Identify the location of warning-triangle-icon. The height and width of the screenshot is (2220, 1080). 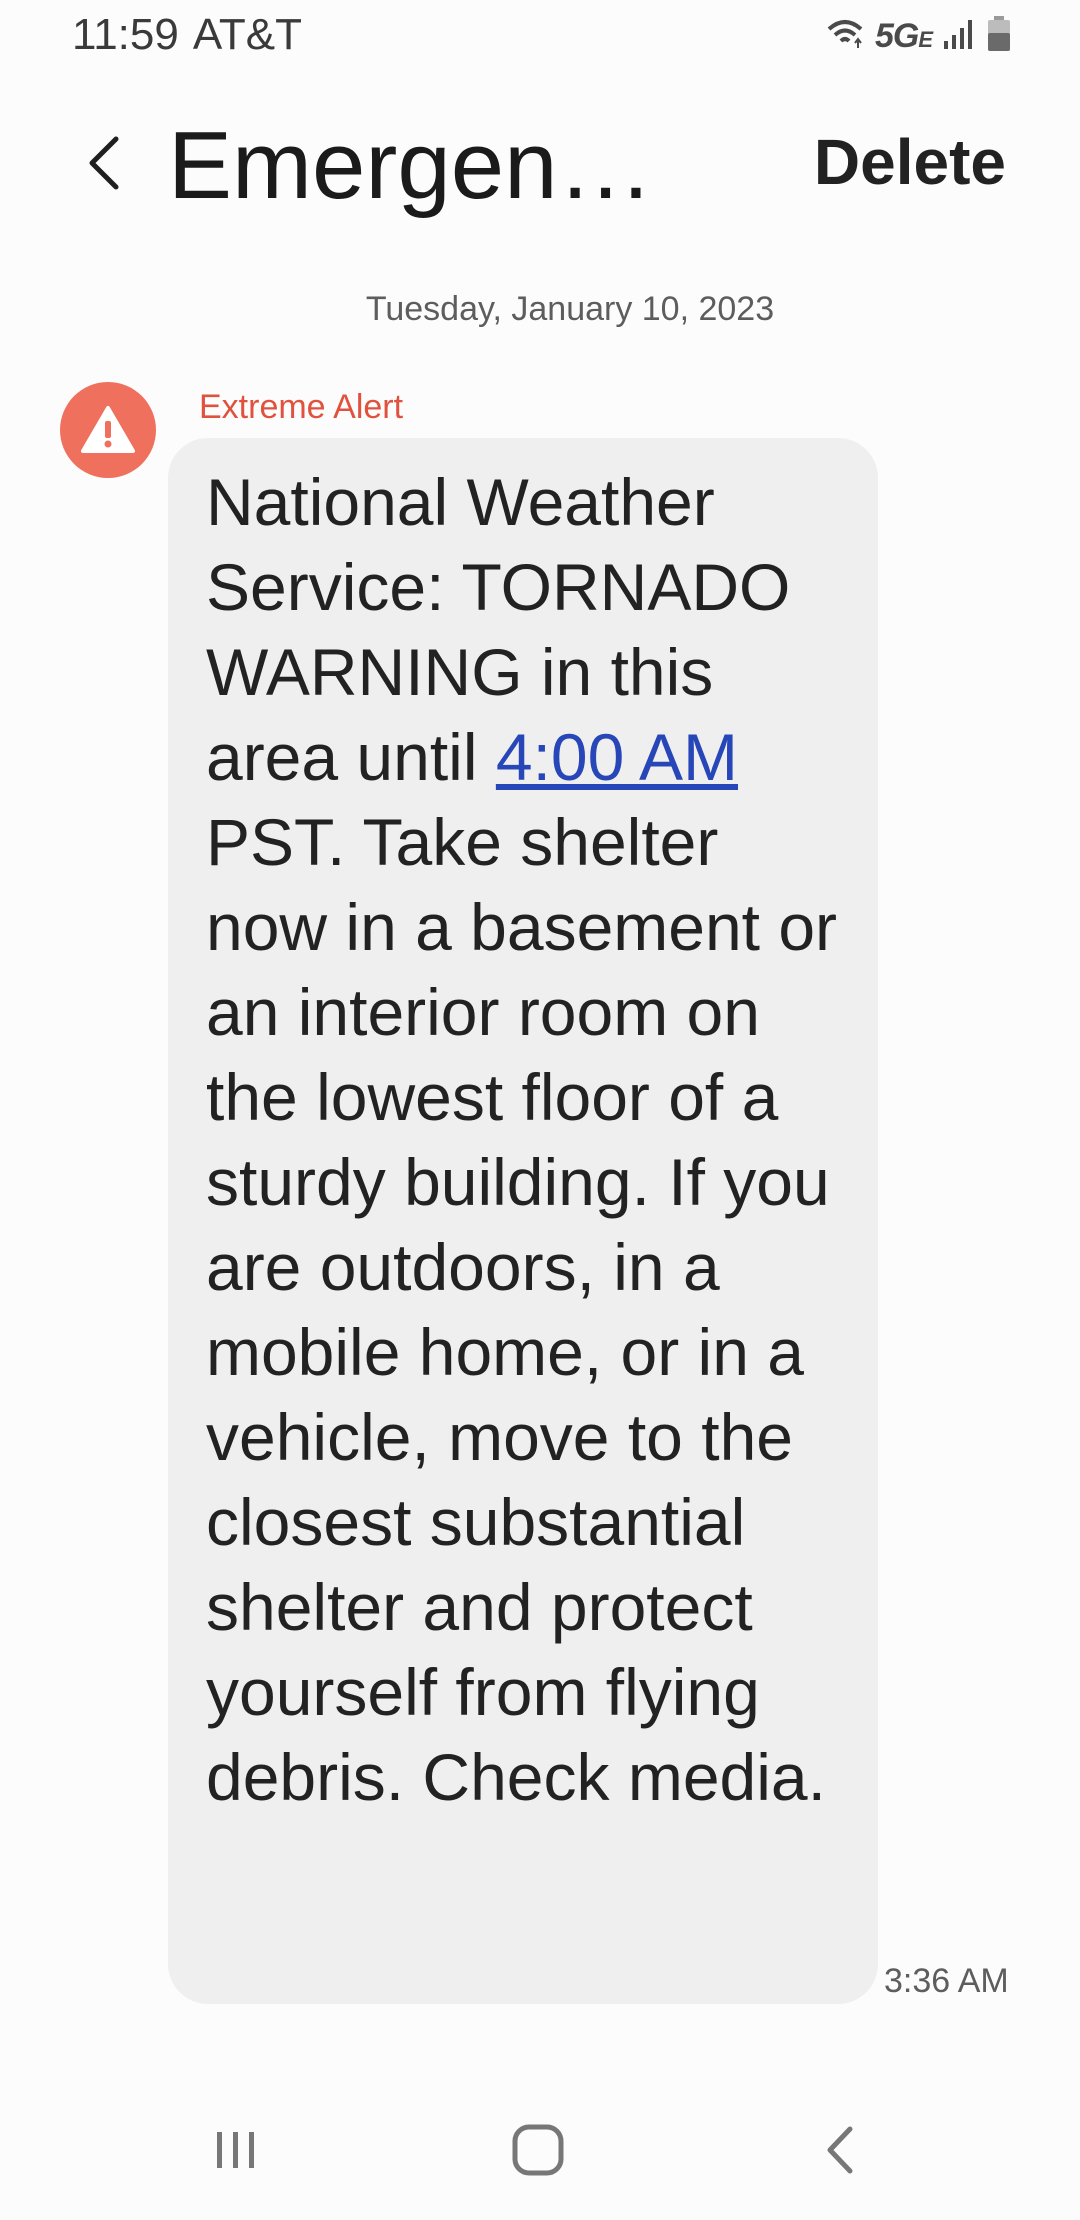
(108, 429).